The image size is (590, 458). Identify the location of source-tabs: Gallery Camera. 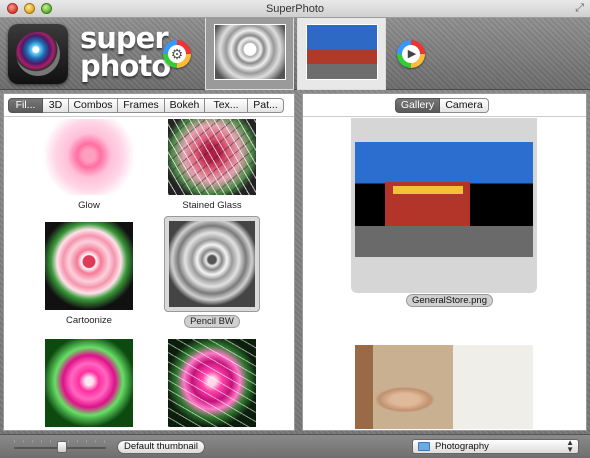
(442, 105).